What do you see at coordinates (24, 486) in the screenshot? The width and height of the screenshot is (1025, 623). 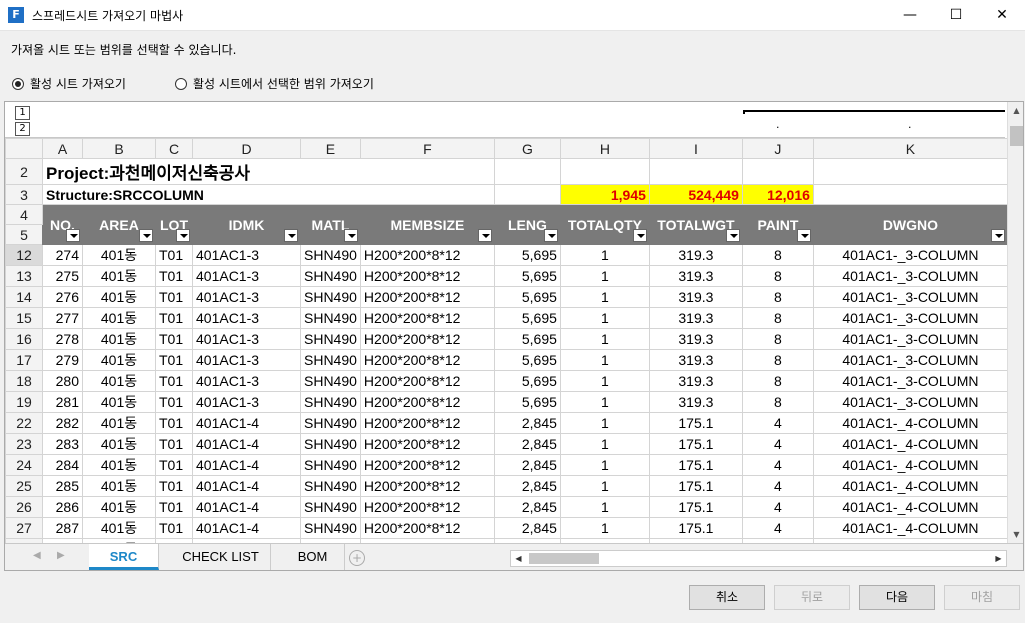 I see `row-header: 25` at bounding box center [24, 486].